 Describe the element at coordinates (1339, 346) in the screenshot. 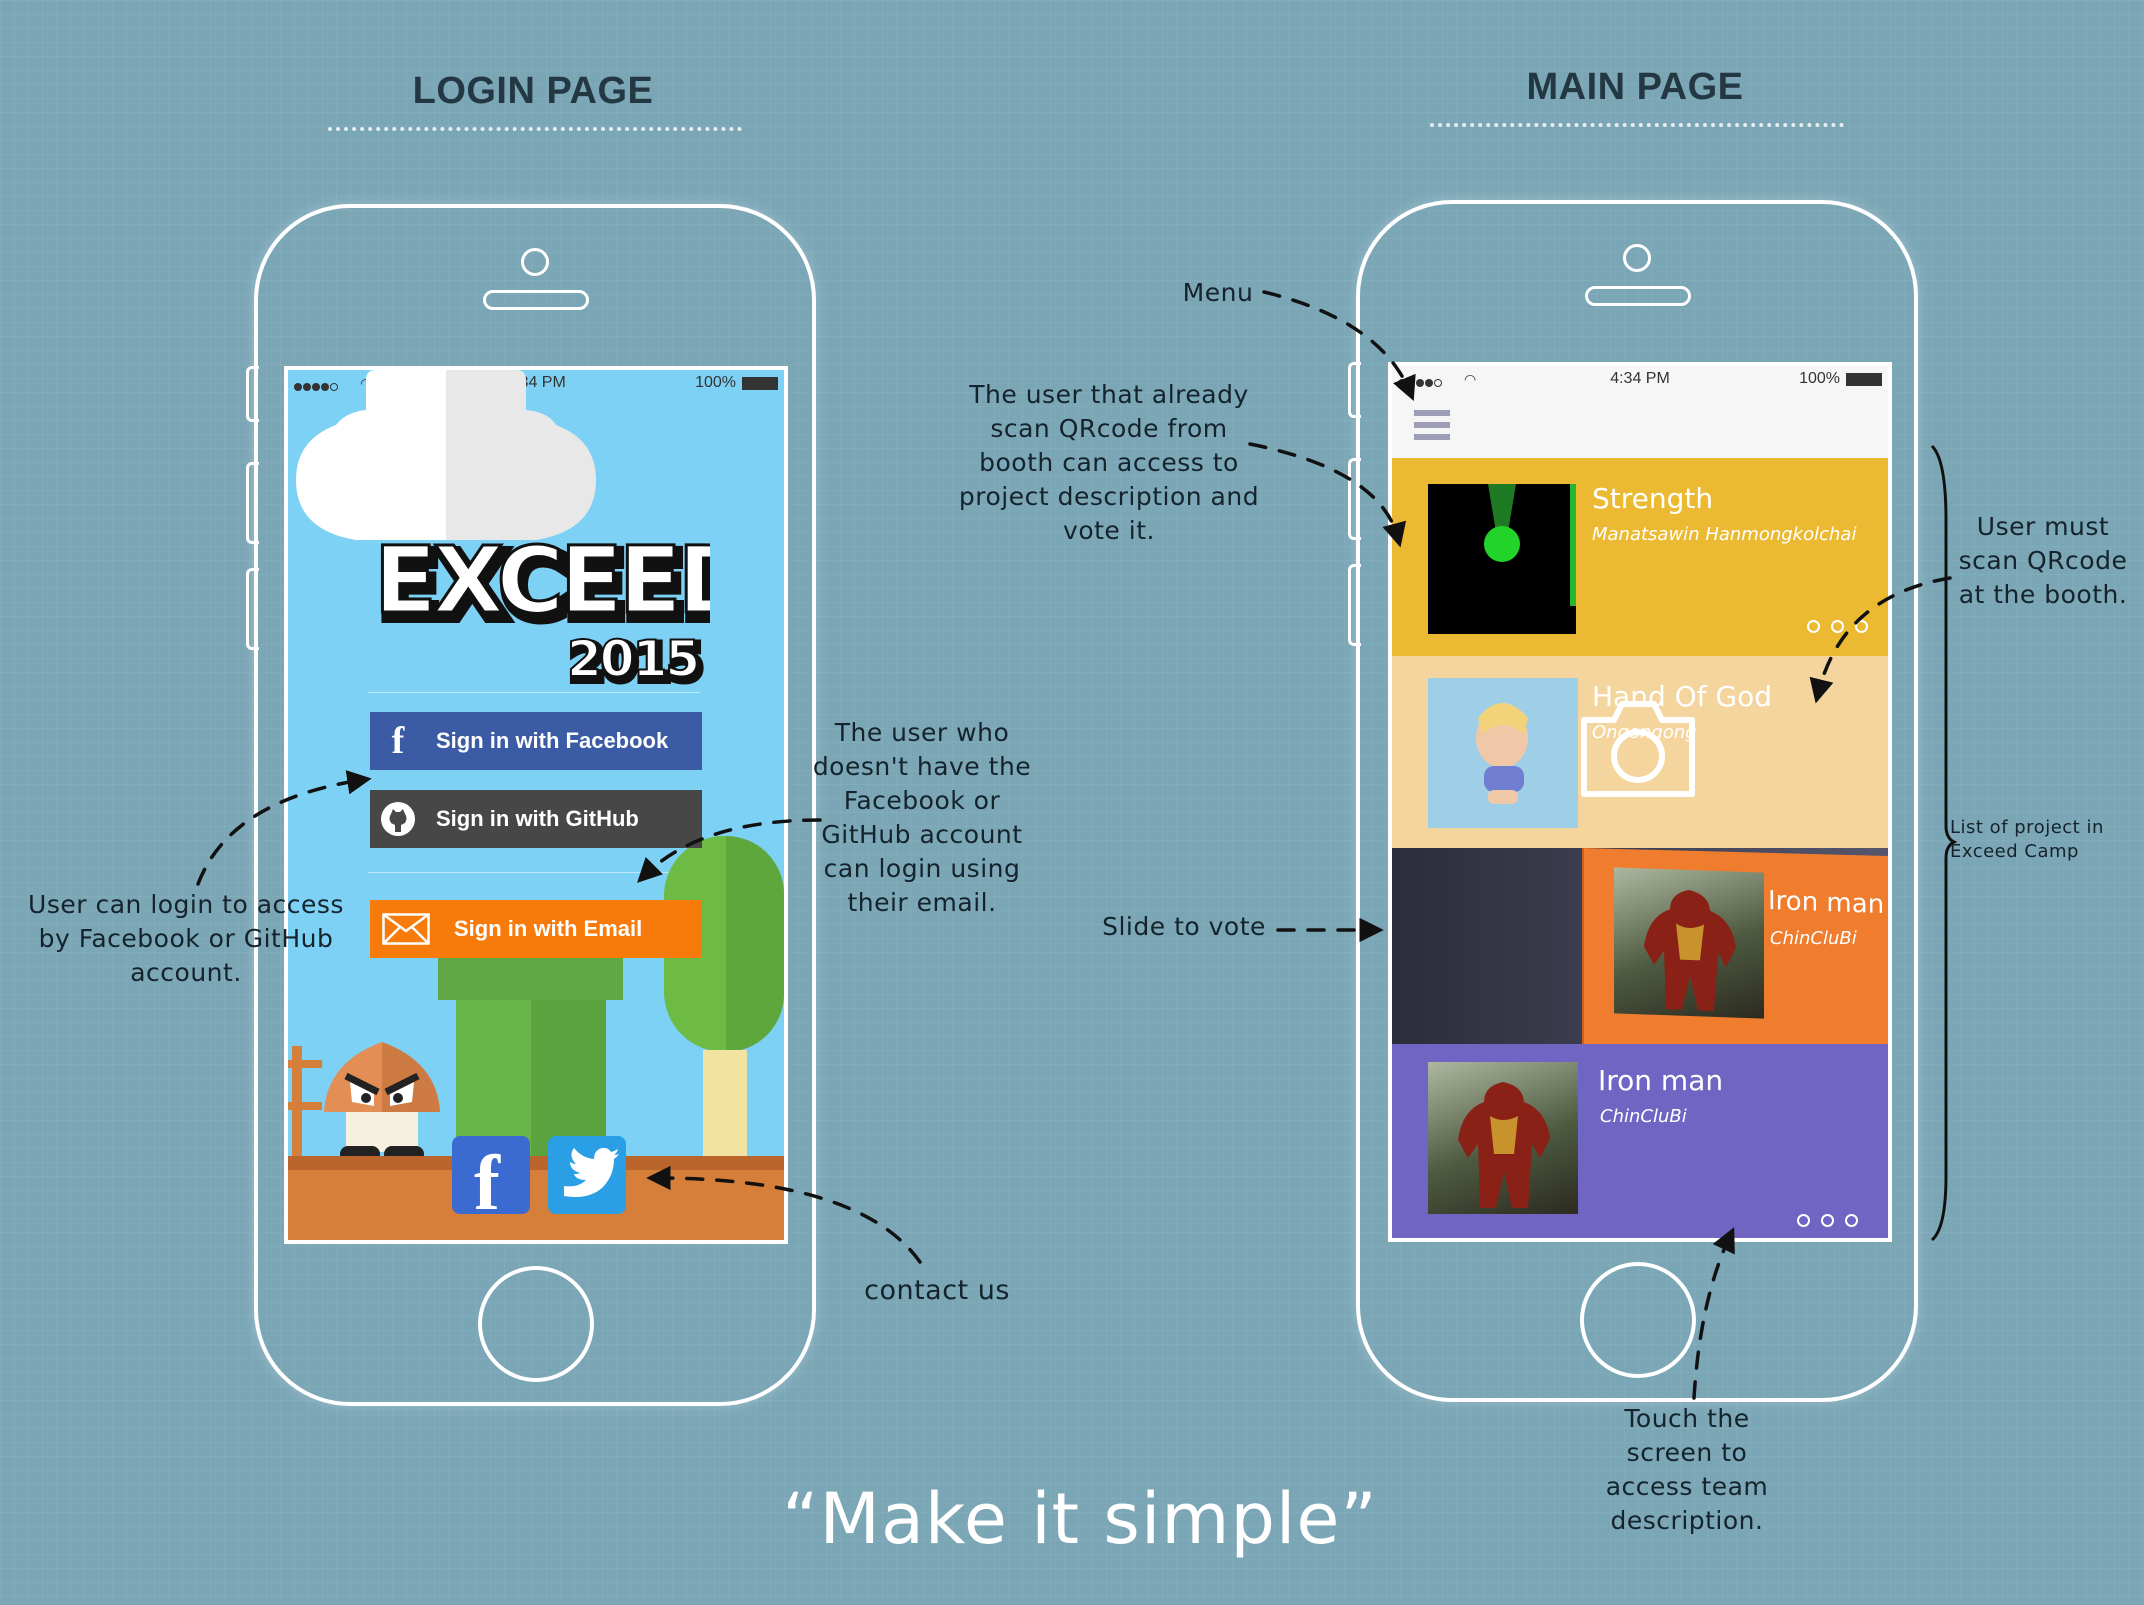

I see `arrow-menu` at that location.